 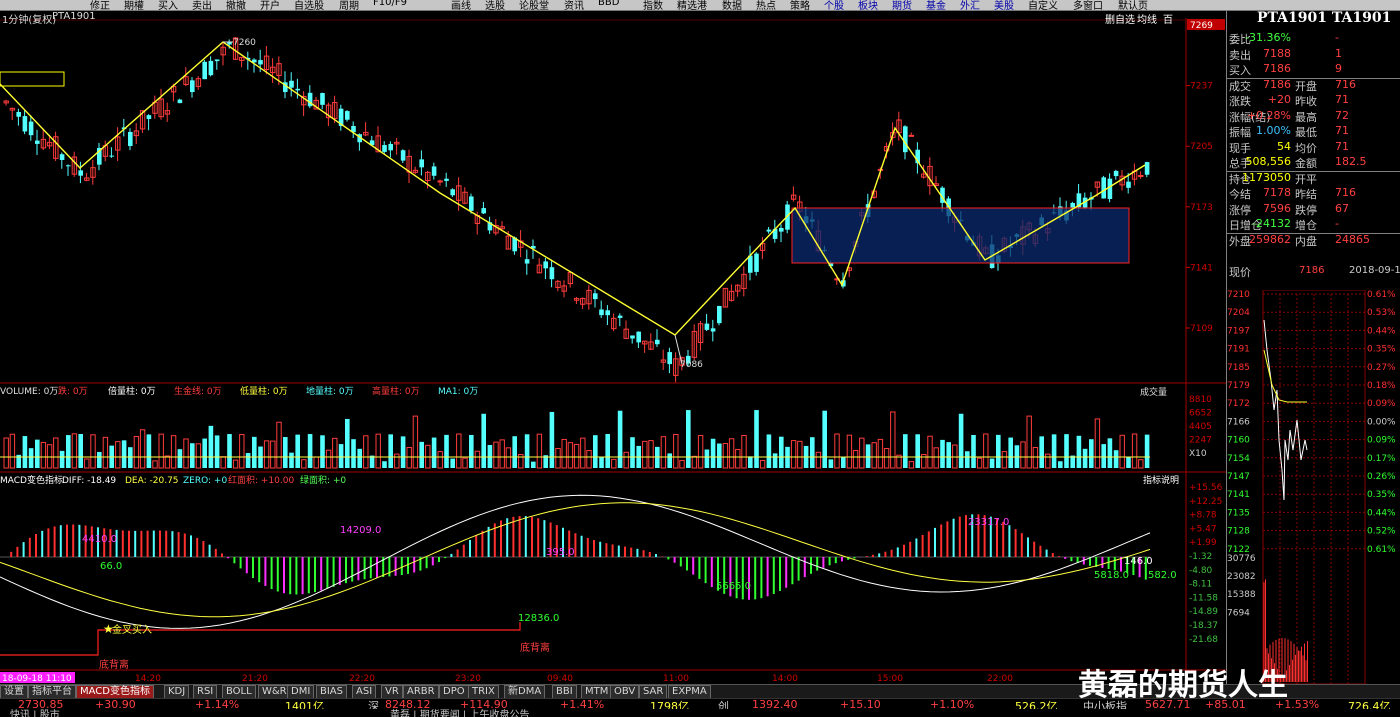 I want to click on quote-row: 外盘 259862 内盘 24865, so click(x=1313, y=241).